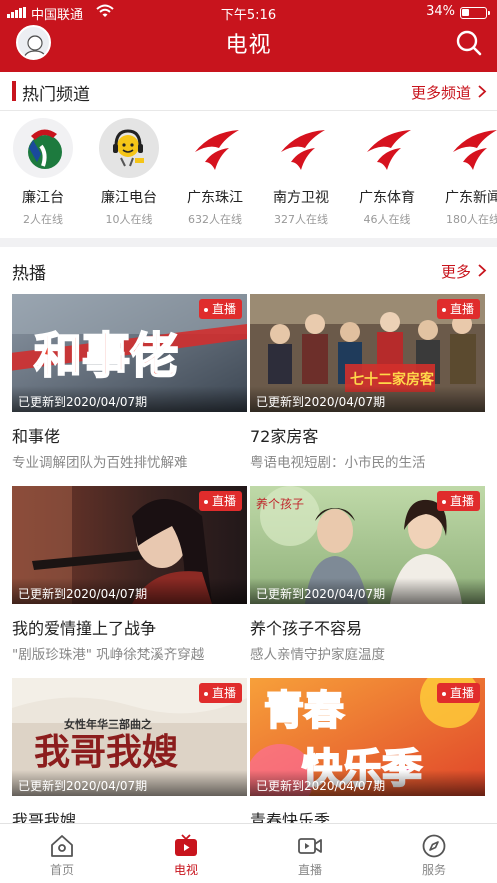 The width and height of the screenshot is (497, 883). I want to click on show-poster-text: 青春, so click(304, 711).